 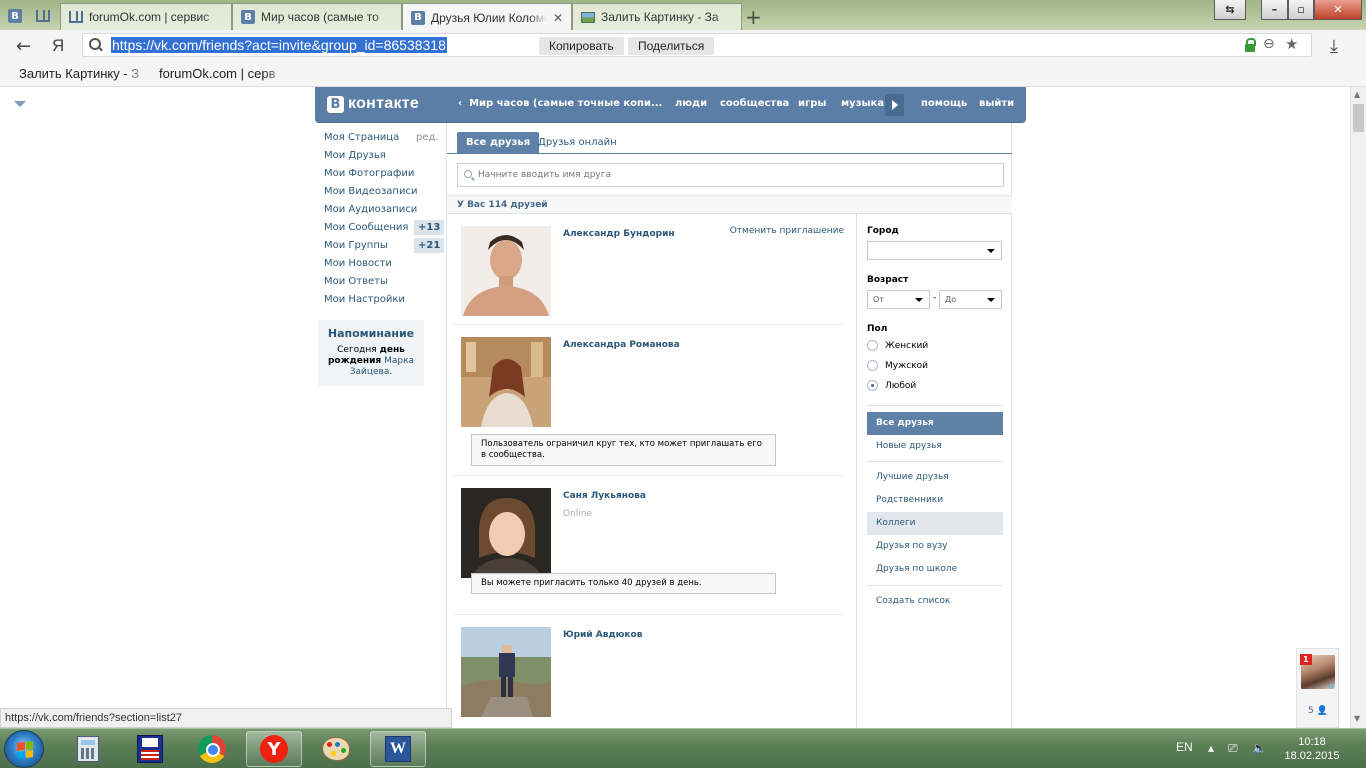 What do you see at coordinates (1318, 711) in the screenshot?
I see `chat-online-count: 5 👤` at bounding box center [1318, 711].